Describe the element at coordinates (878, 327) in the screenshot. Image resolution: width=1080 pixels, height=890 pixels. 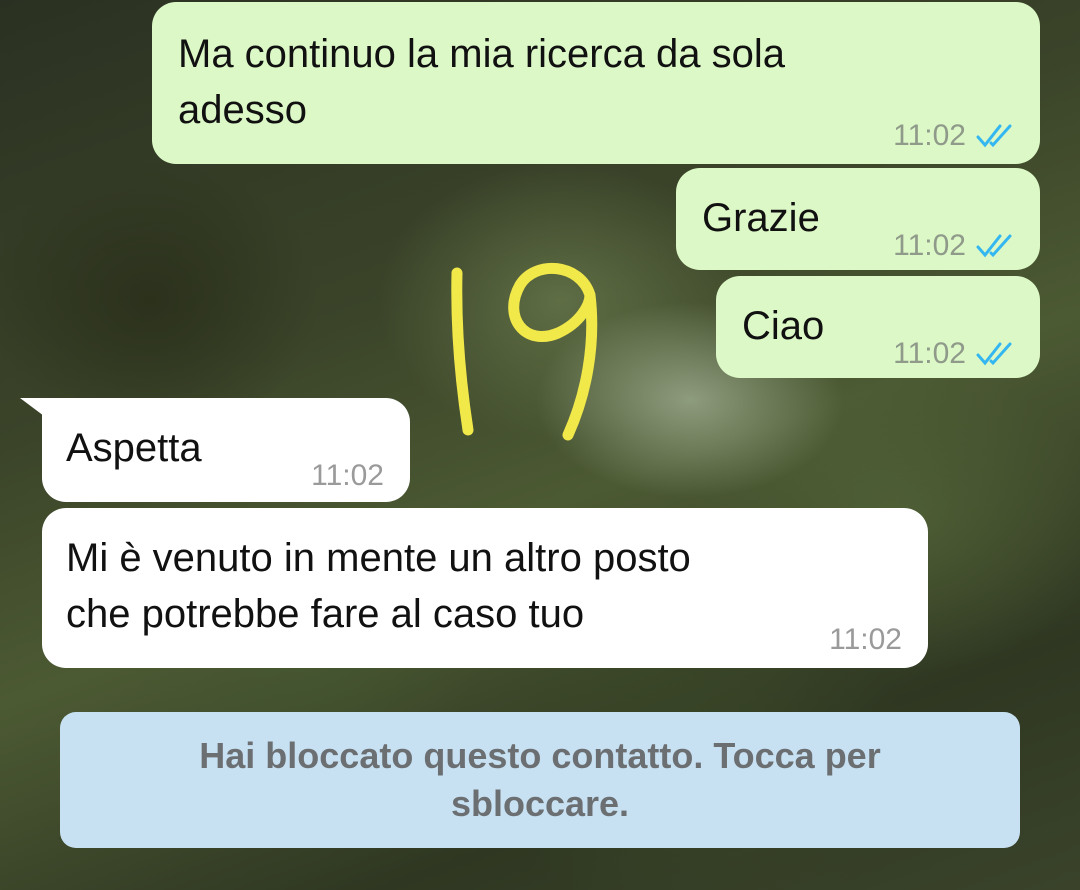
I see `message-bubble-outgoing: Ciao 11:02` at that location.